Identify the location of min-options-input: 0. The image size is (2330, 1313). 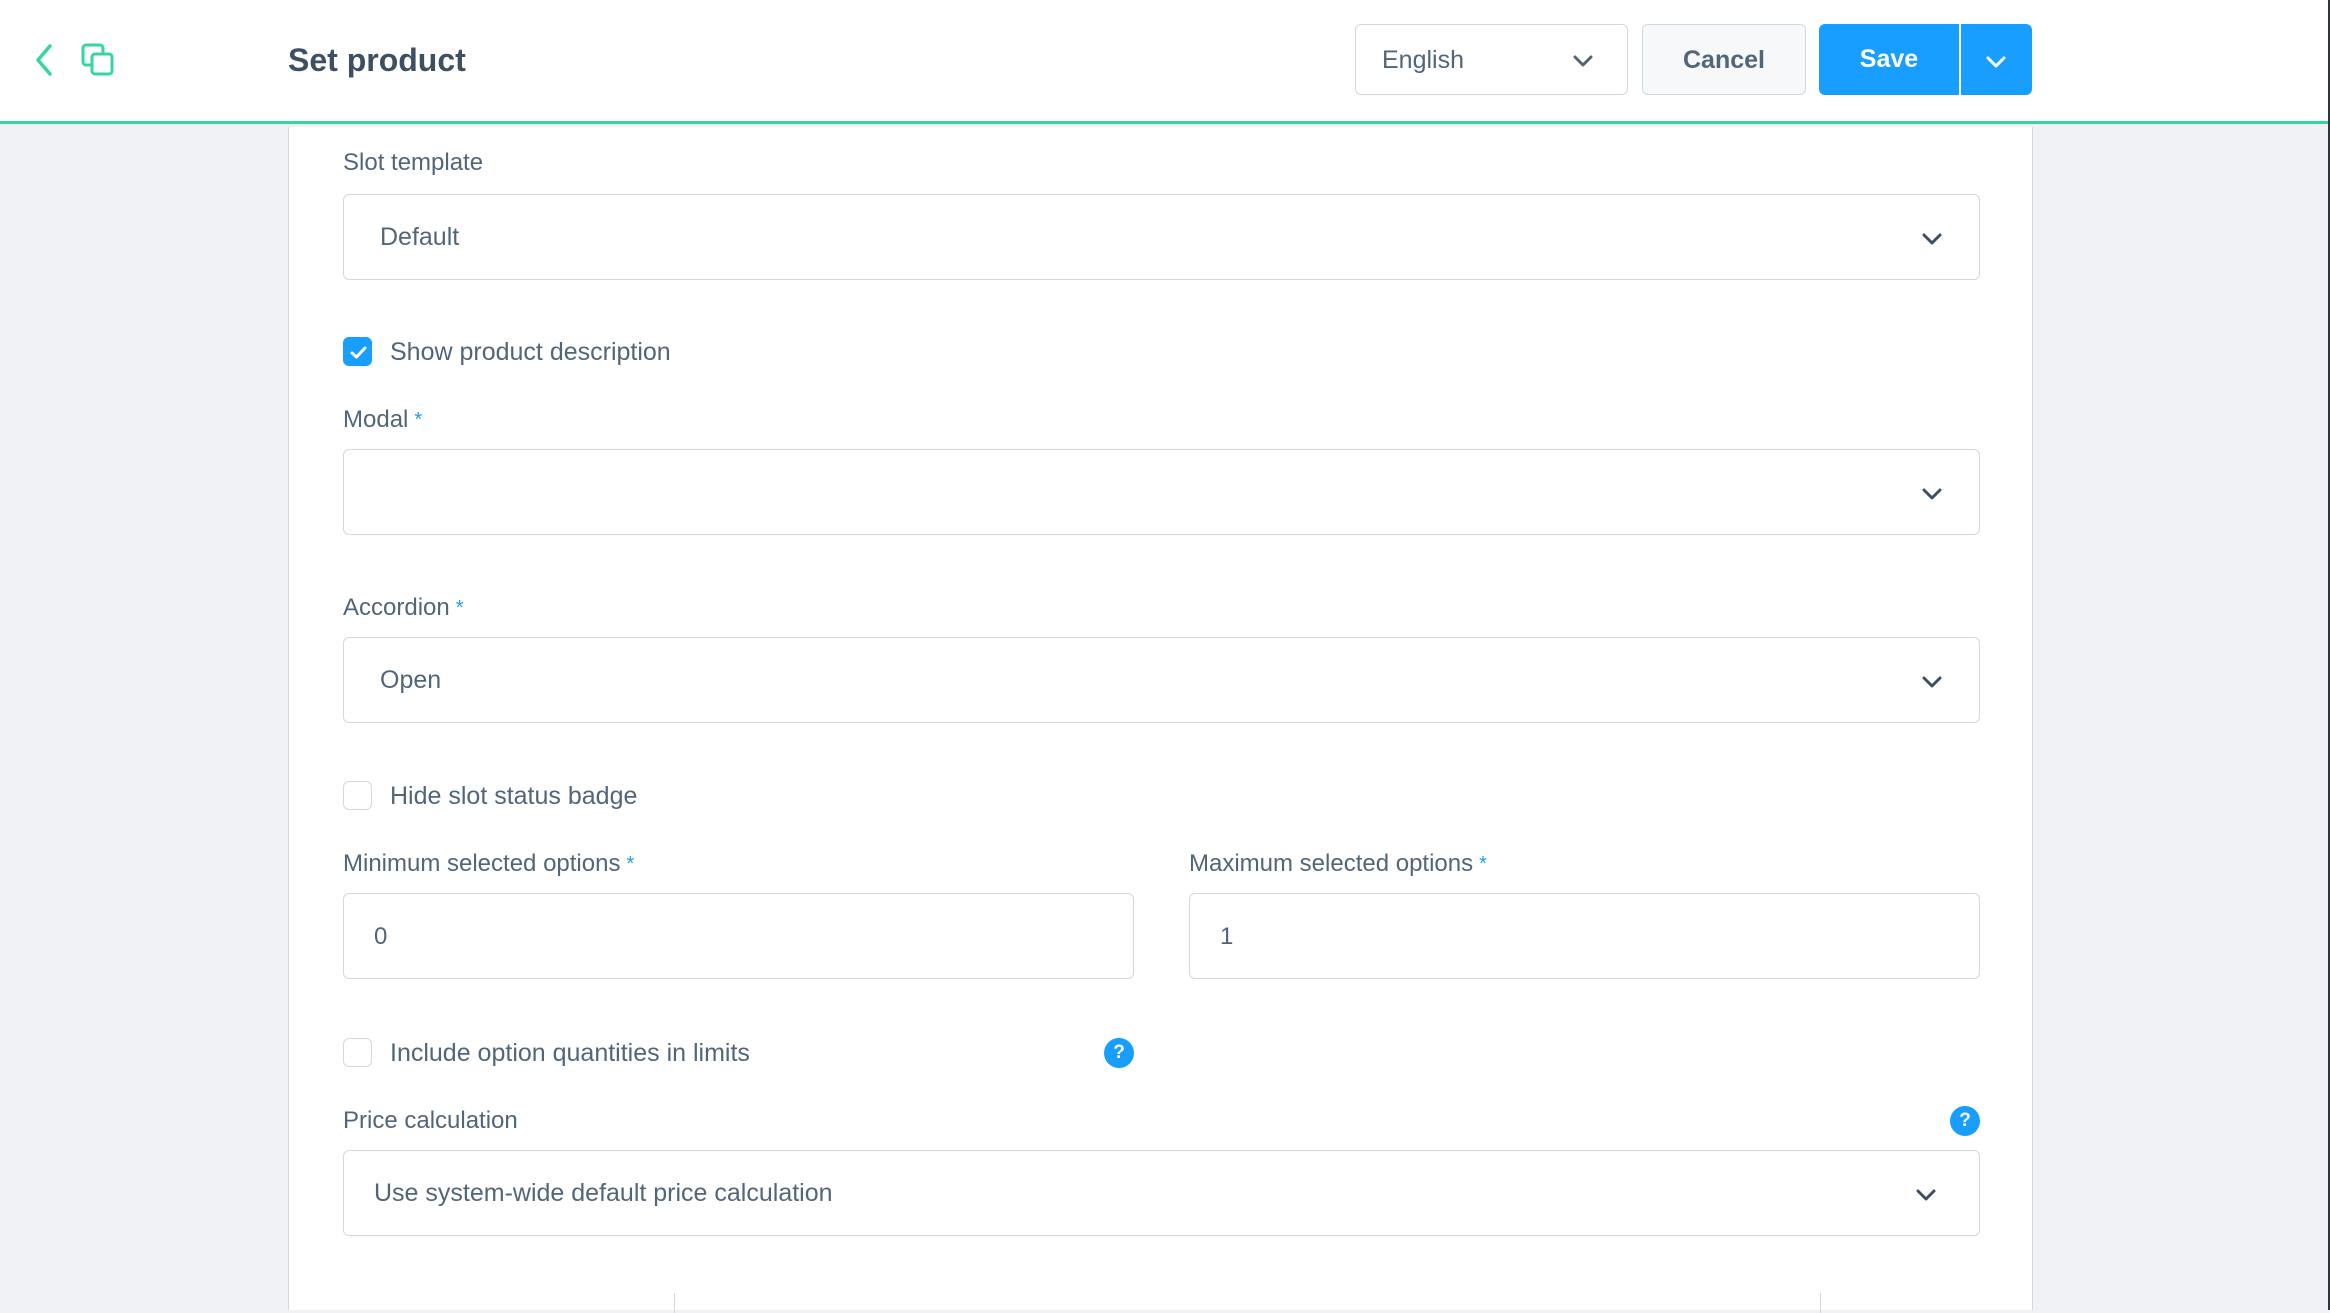
(738, 936).